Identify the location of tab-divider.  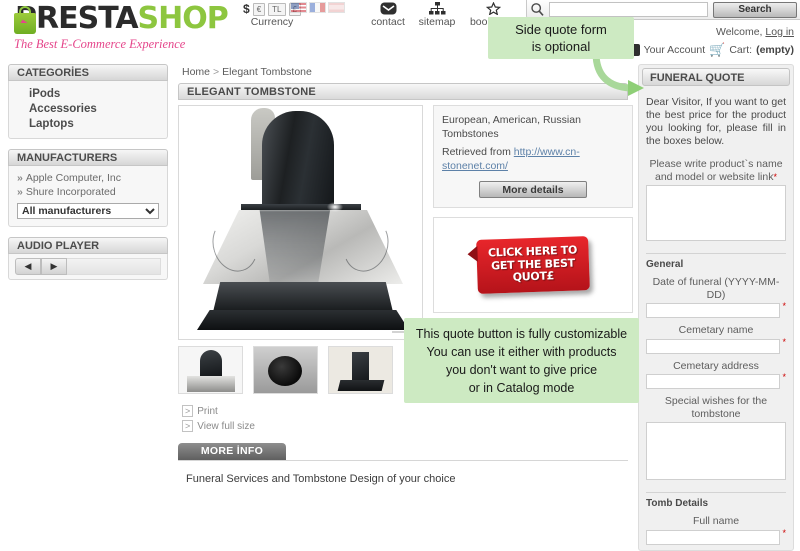
(403, 460).